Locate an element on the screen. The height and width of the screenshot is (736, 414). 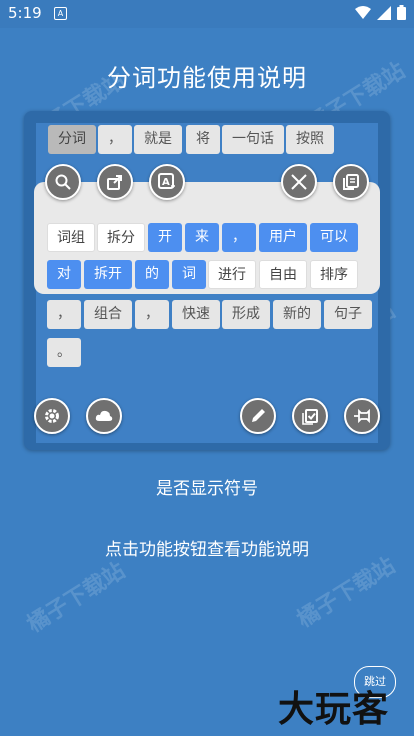
word-chip: 一句话 is located at coordinates (253, 139).